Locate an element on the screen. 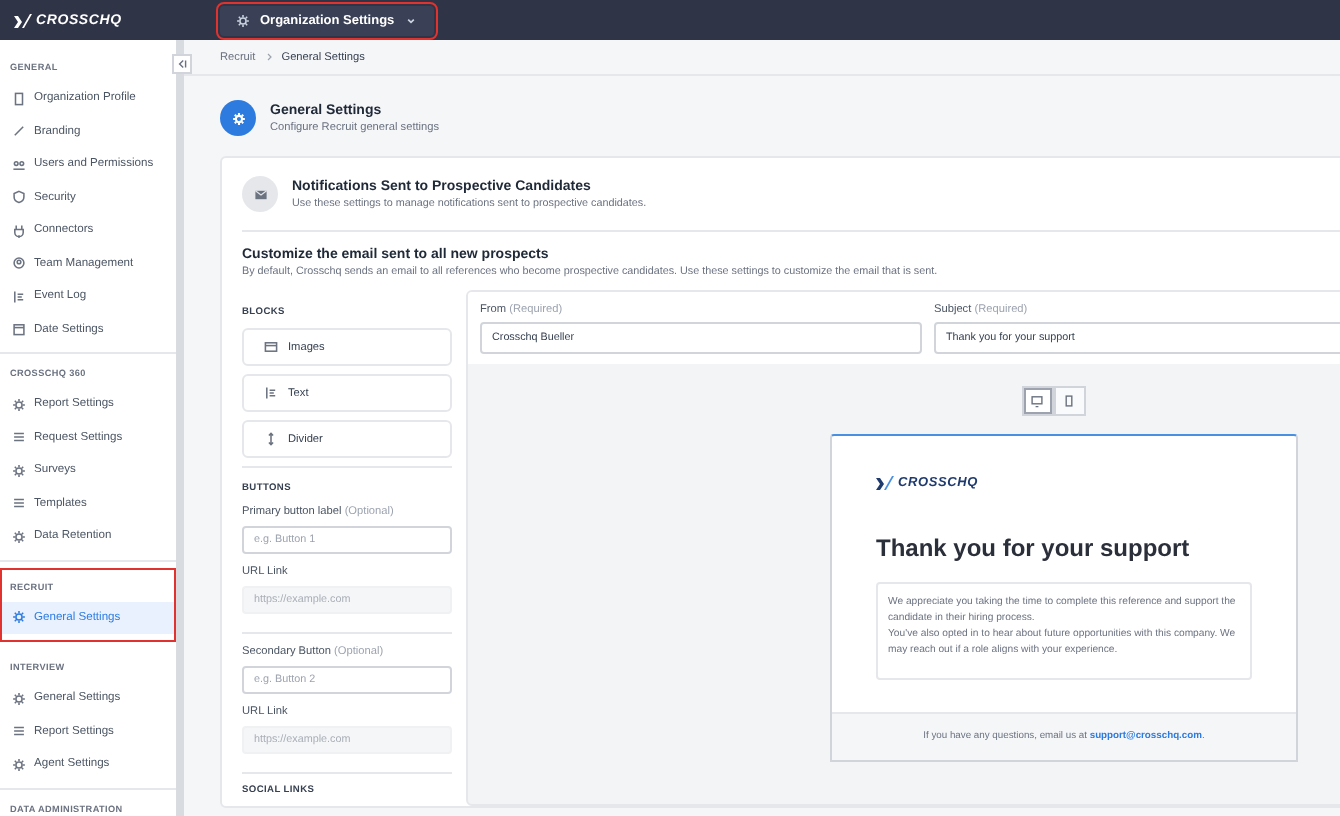 The width and height of the screenshot is (1340, 816). document-icon is located at coordinates (19, 98).